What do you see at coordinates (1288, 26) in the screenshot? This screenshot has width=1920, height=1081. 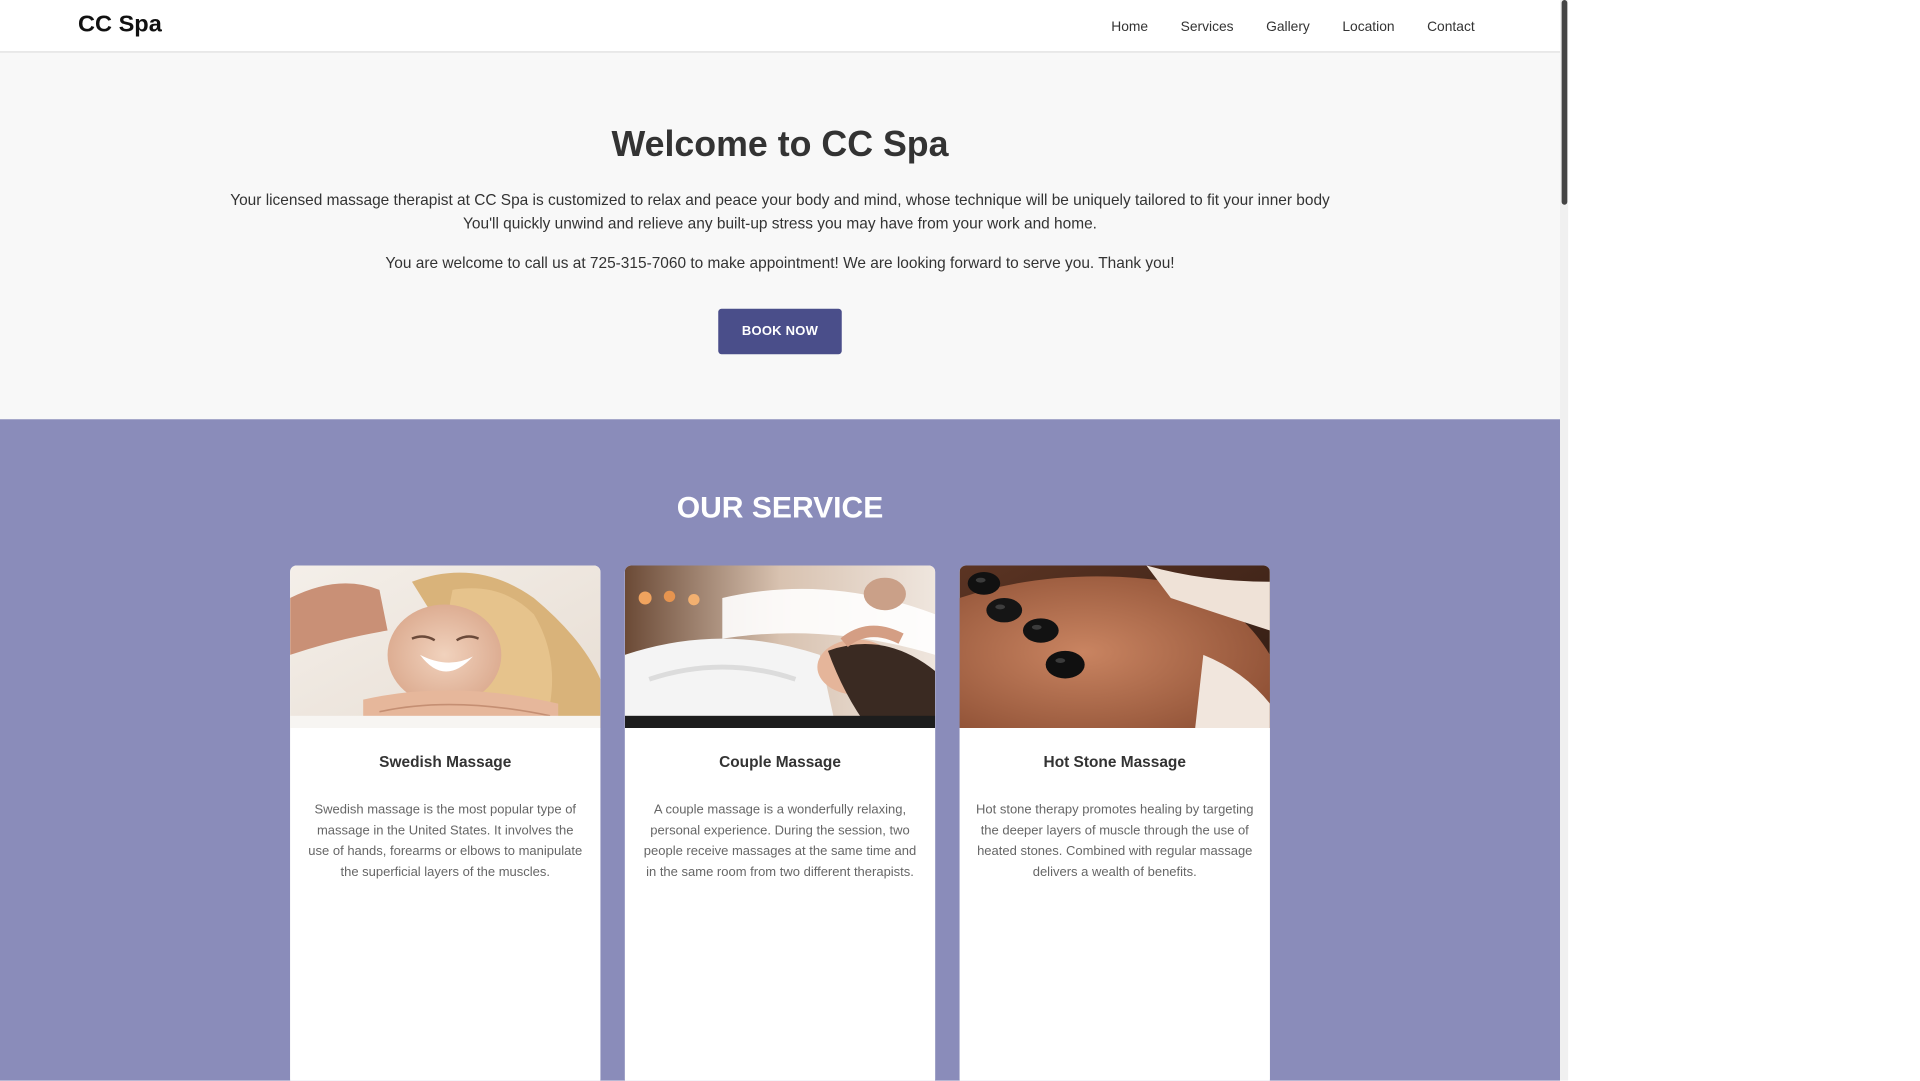 I see `nav-gallery: Gallery` at bounding box center [1288, 26].